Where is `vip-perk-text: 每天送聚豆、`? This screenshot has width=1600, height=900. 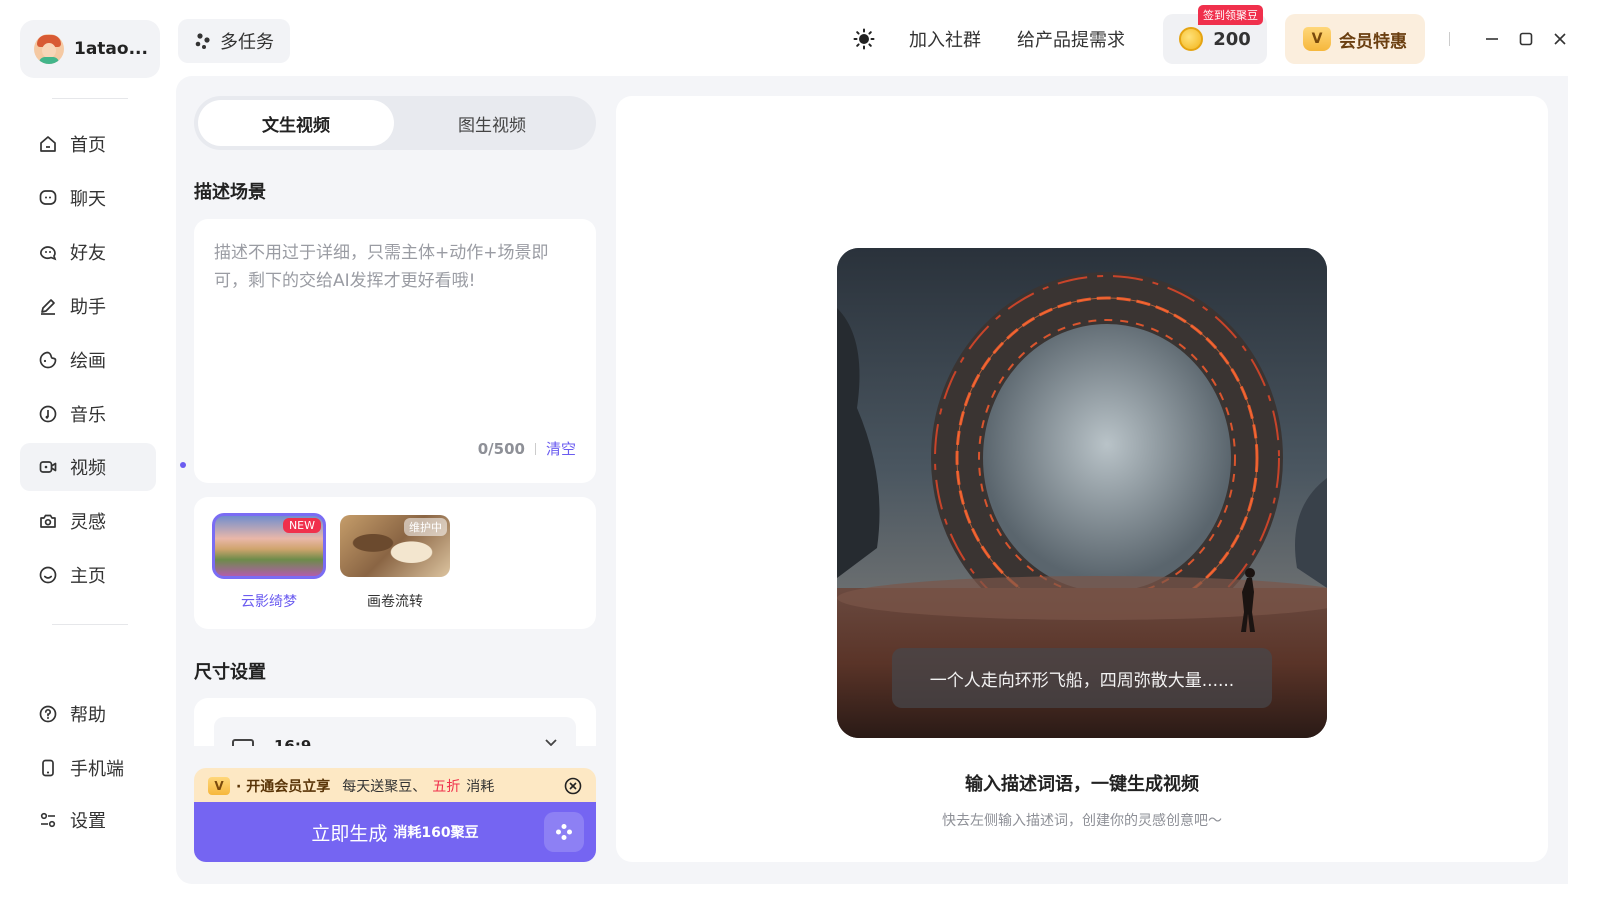
vip-perk-text: 每天送聚豆、 is located at coordinates (384, 787).